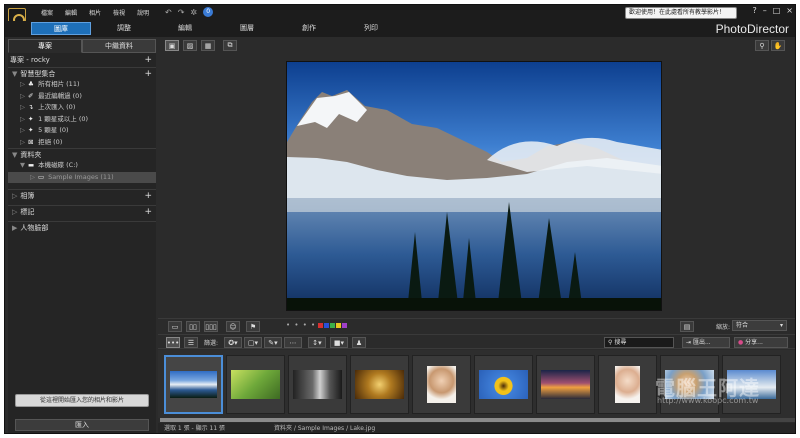 Image resolution: width=800 pixels, height=438 pixels. What do you see at coordinates (31, 141) in the screenshot?
I see `reject-icon: ⊠` at bounding box center [31, 141].